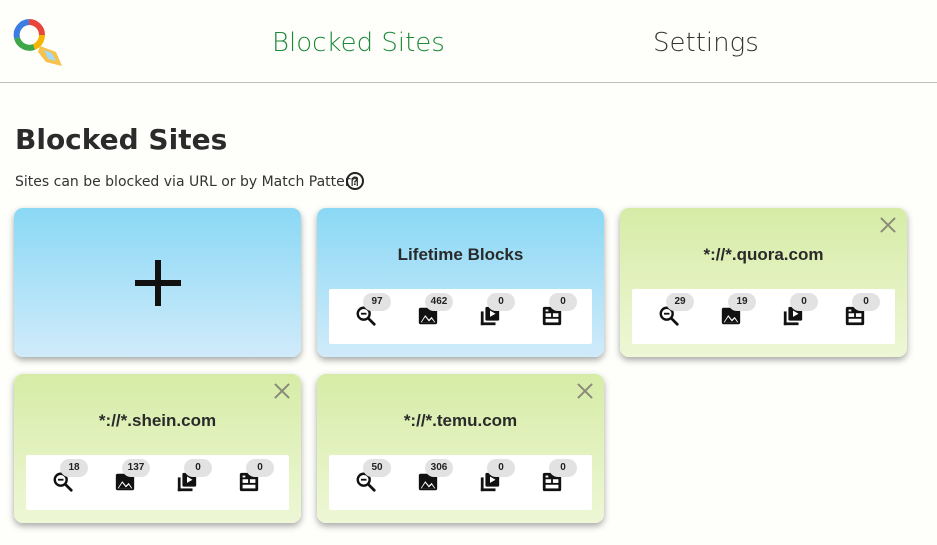 The image size is (937, 545). What do you see at coordinates (362, 482) in the screenshot?
I see `stat-search: 50` at bounding box center [362, 482].